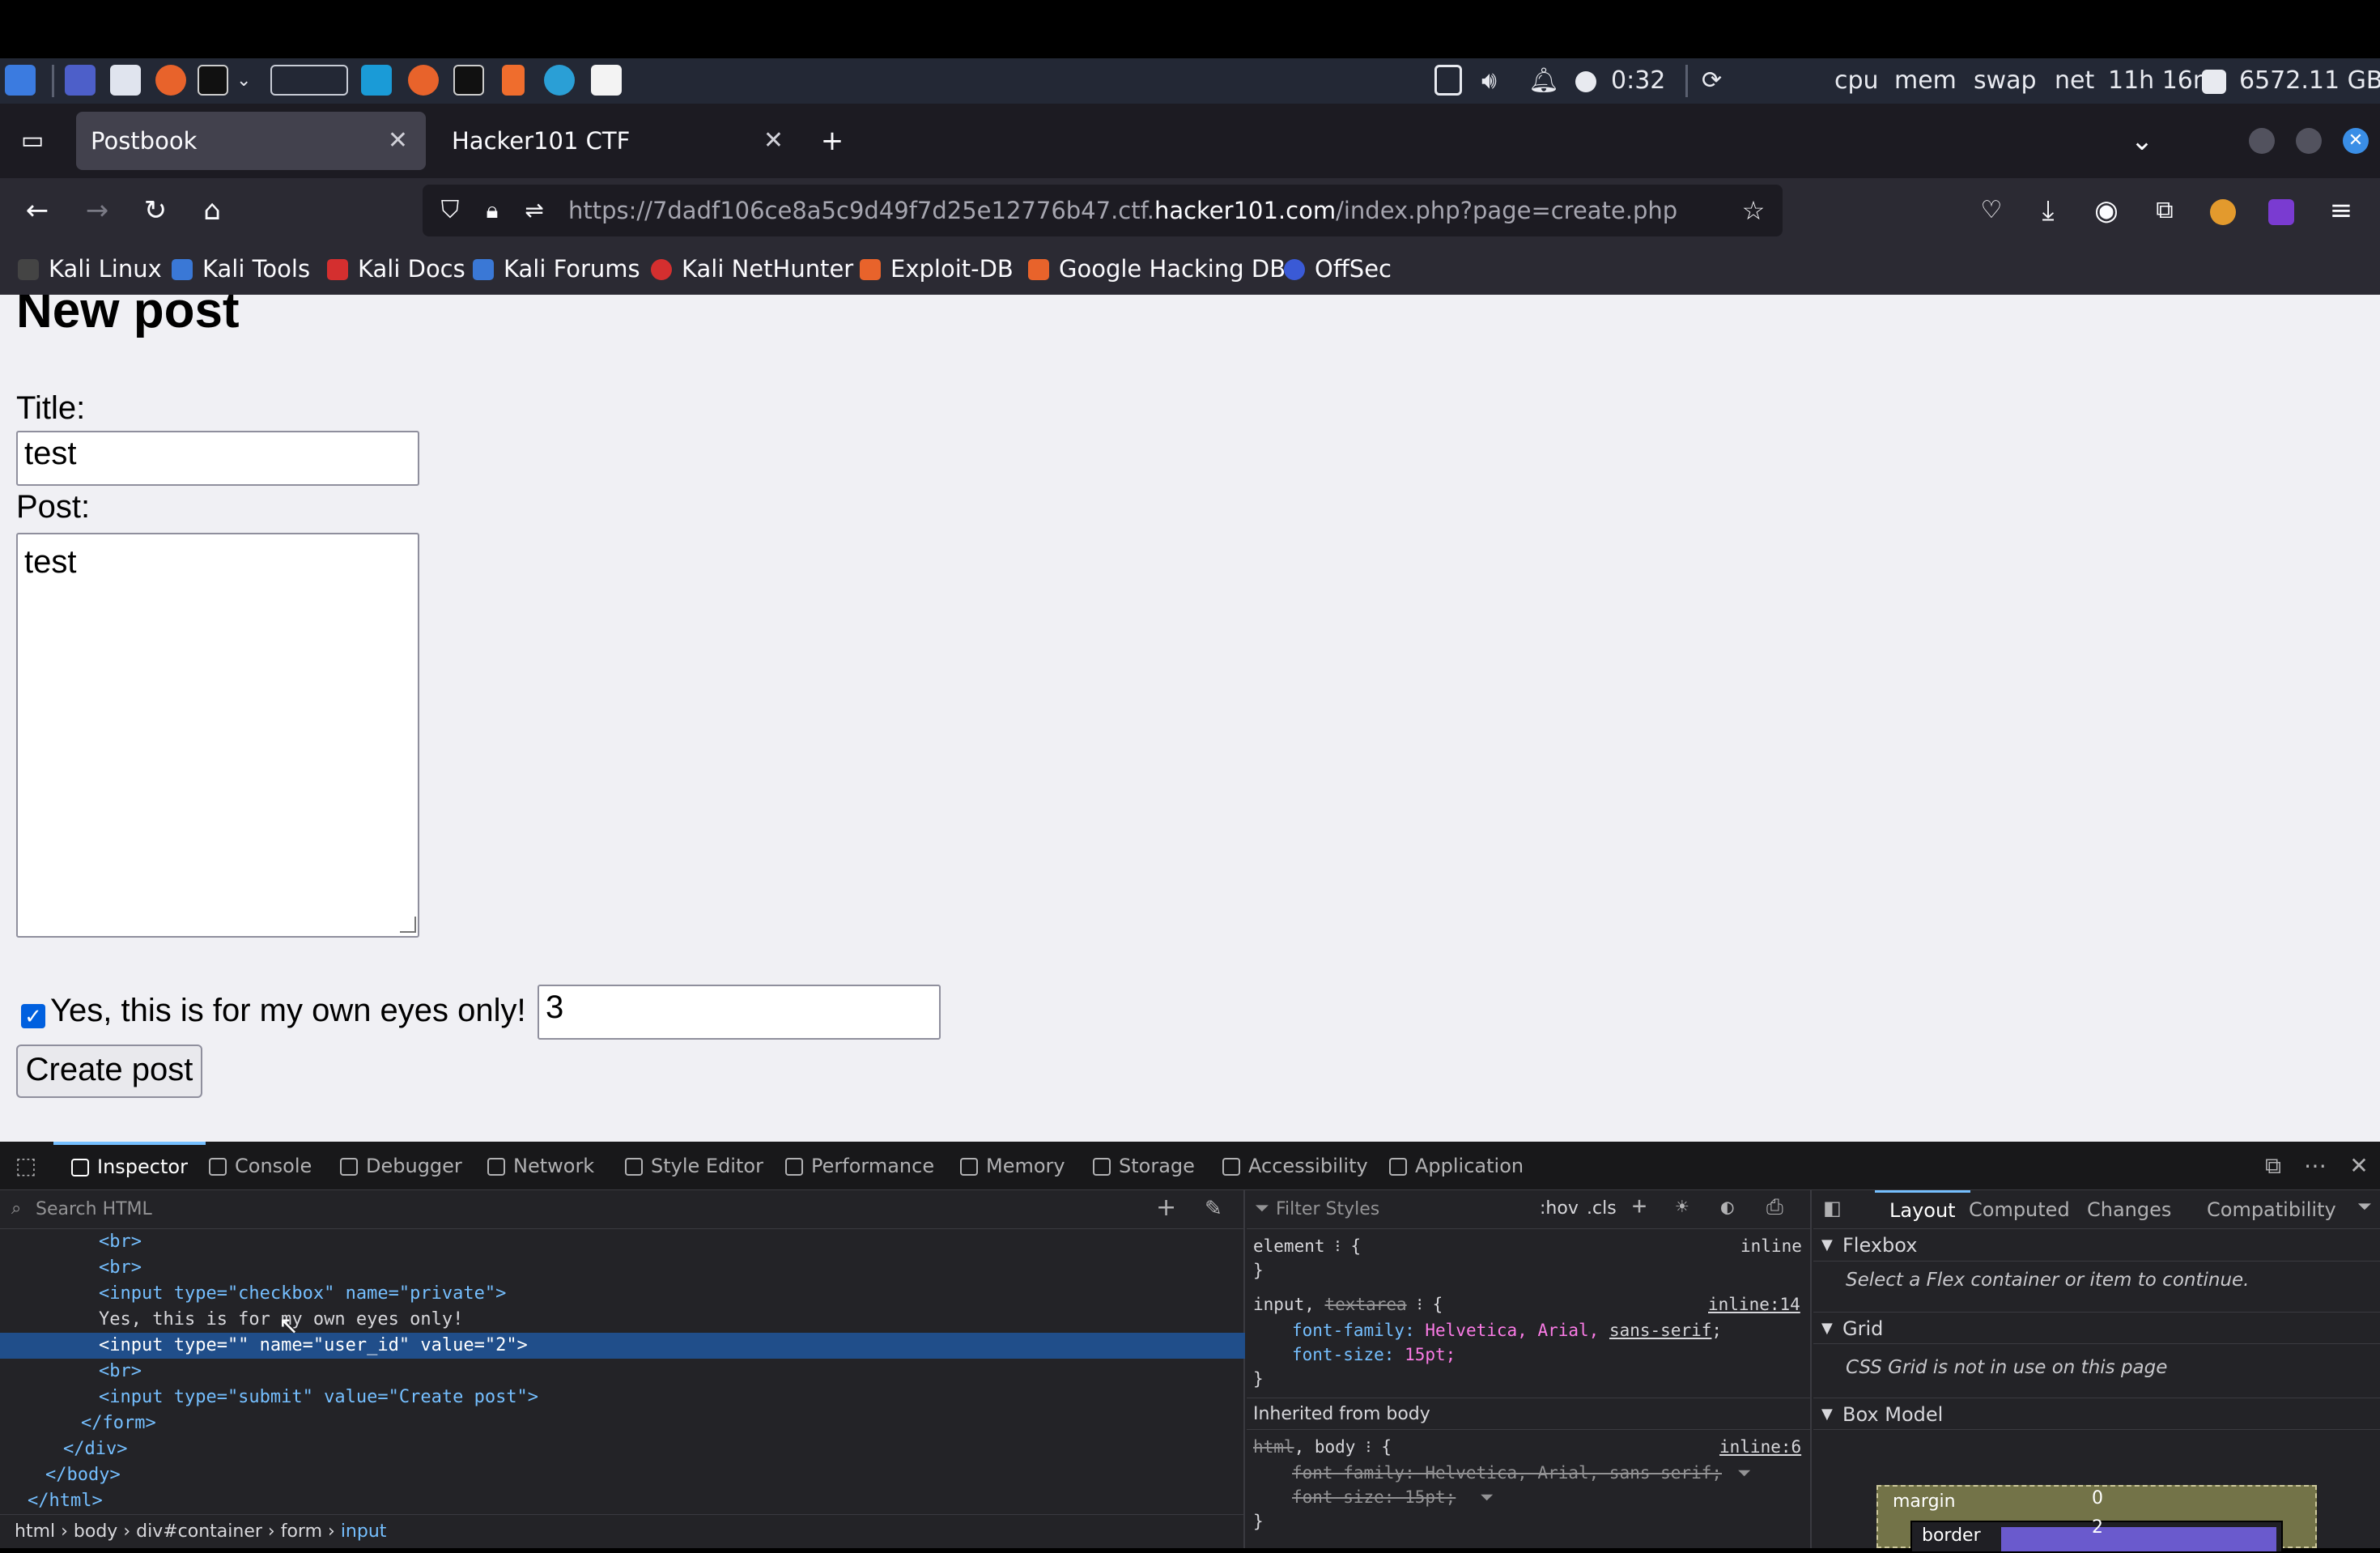  What do you see at coordinates (301, 1531) in the screenshot?
I see `breadcrumb-item: form` at bounding box center [301, 1531].